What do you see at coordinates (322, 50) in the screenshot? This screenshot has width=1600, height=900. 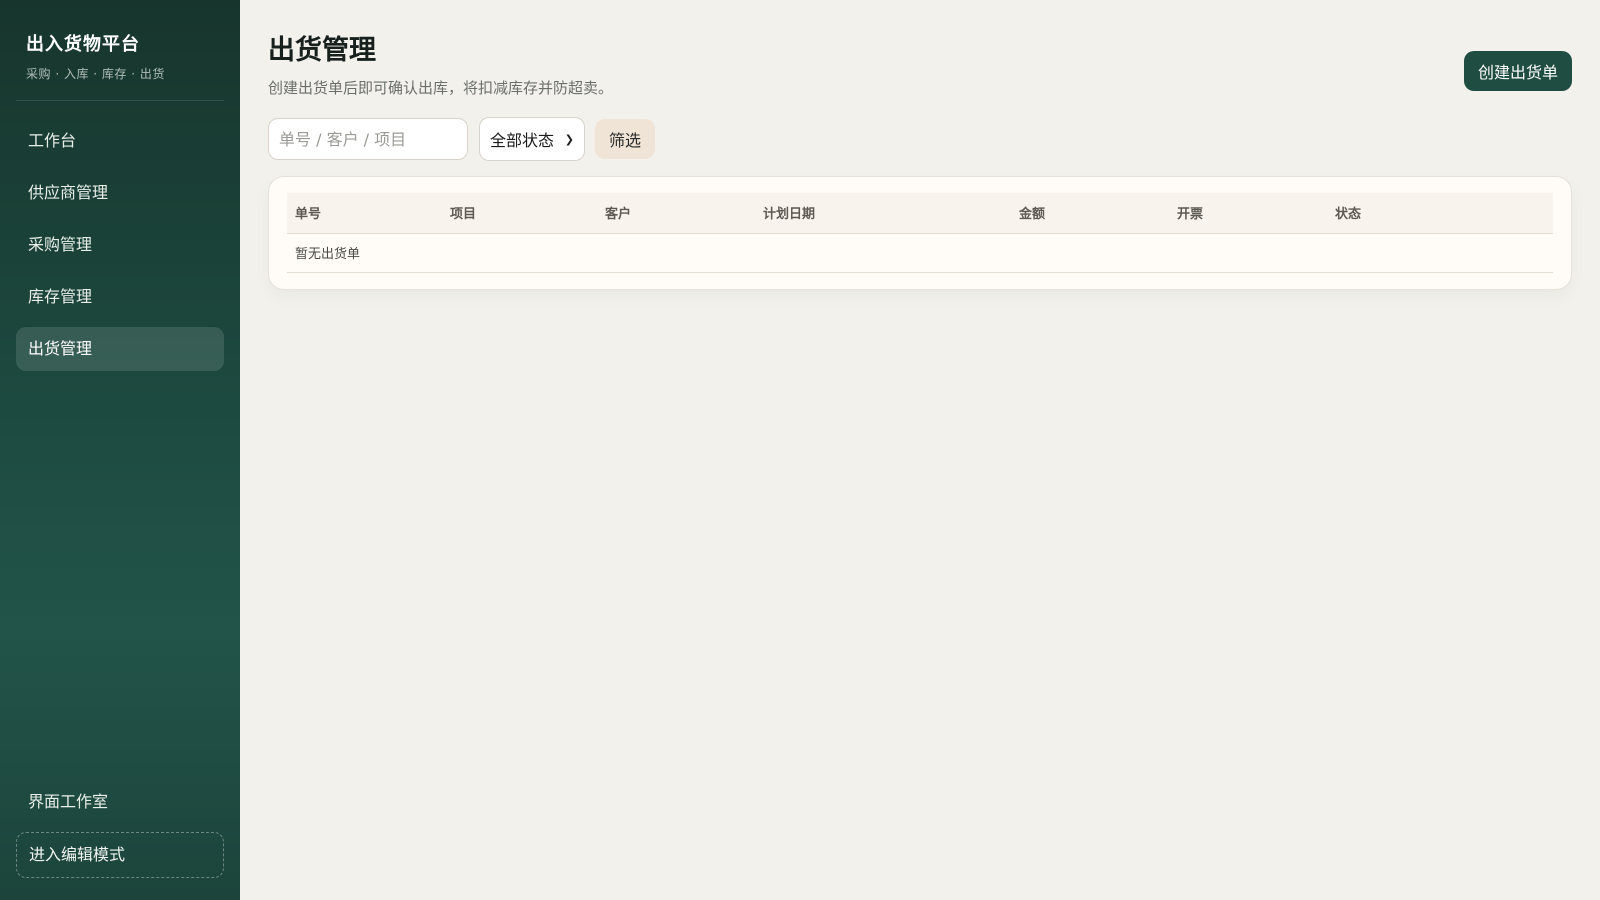 I see `page-title: 出货管理` at bounding box center [322, 50].